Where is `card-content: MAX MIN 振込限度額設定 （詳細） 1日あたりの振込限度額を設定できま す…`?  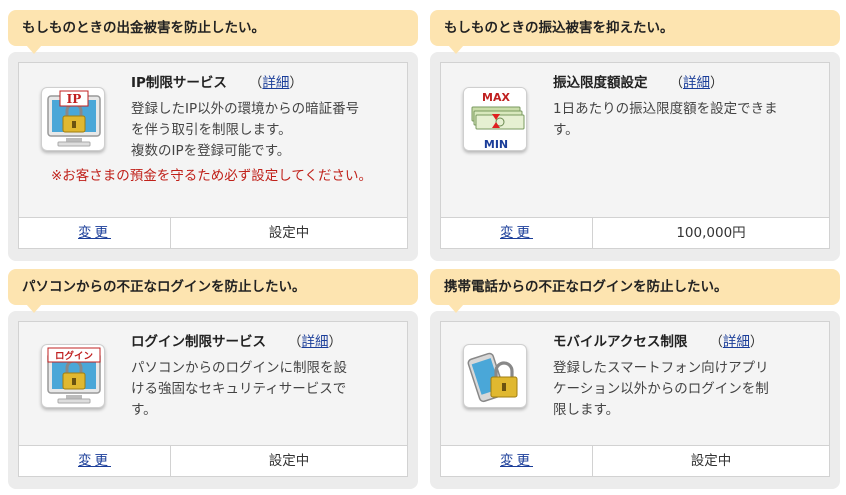 card-content: MAX MIN 振込限度額設定 （詳細） 1日あたりの振込限度額を設定できま す… is located at coordinates (635, 140).